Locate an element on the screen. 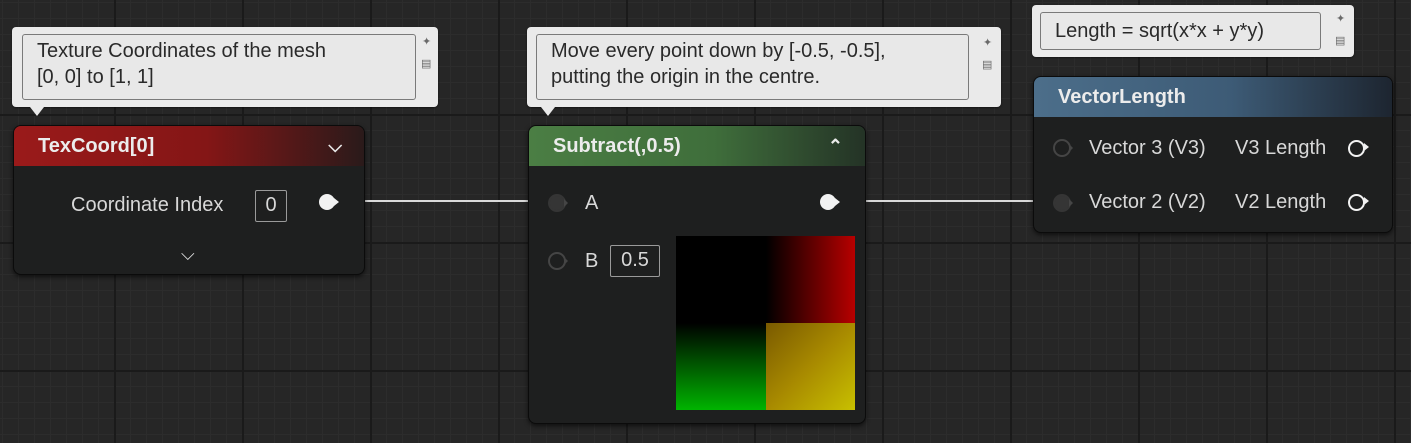 This screenshot has height=443, width=1411. node-title: TexCoord[0] is located at coordinates (96, 145).